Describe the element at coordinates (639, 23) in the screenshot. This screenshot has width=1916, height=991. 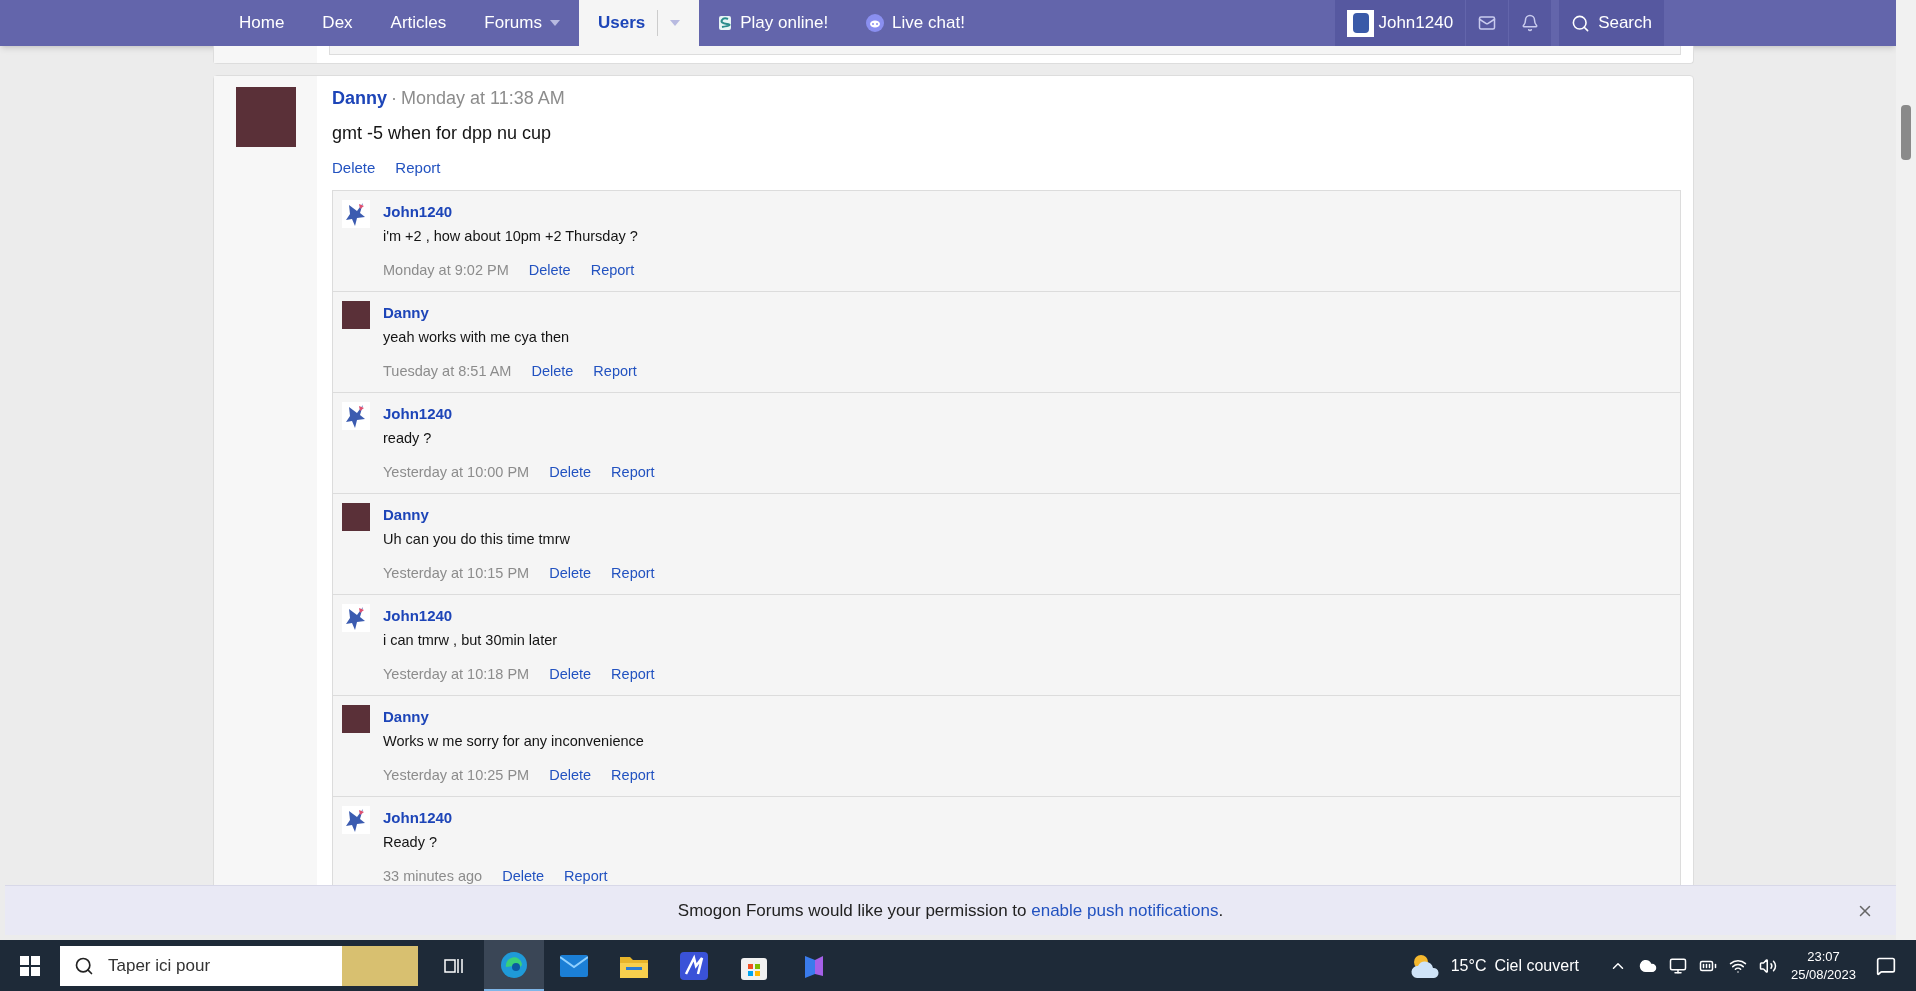
I see `nav-tab: Users` at that location.